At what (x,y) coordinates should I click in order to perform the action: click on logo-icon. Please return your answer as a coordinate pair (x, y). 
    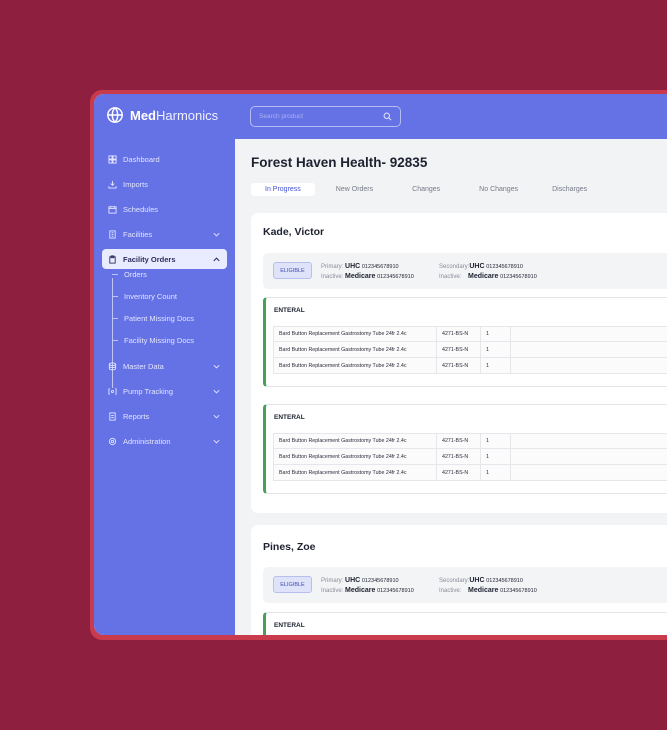
    Looking at the image, I should click on (115, 115).